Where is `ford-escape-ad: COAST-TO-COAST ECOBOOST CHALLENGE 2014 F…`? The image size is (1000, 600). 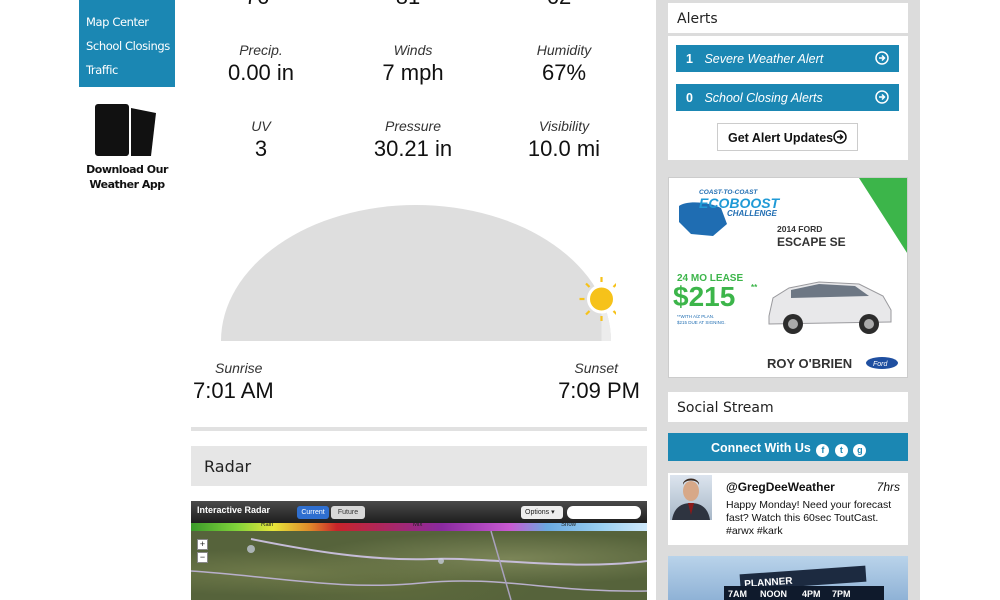
ford-escape-ad: COAST-TO-COAST ECOBOOST CHALLENGE 2014 F… is located at coordinates (788, 277).